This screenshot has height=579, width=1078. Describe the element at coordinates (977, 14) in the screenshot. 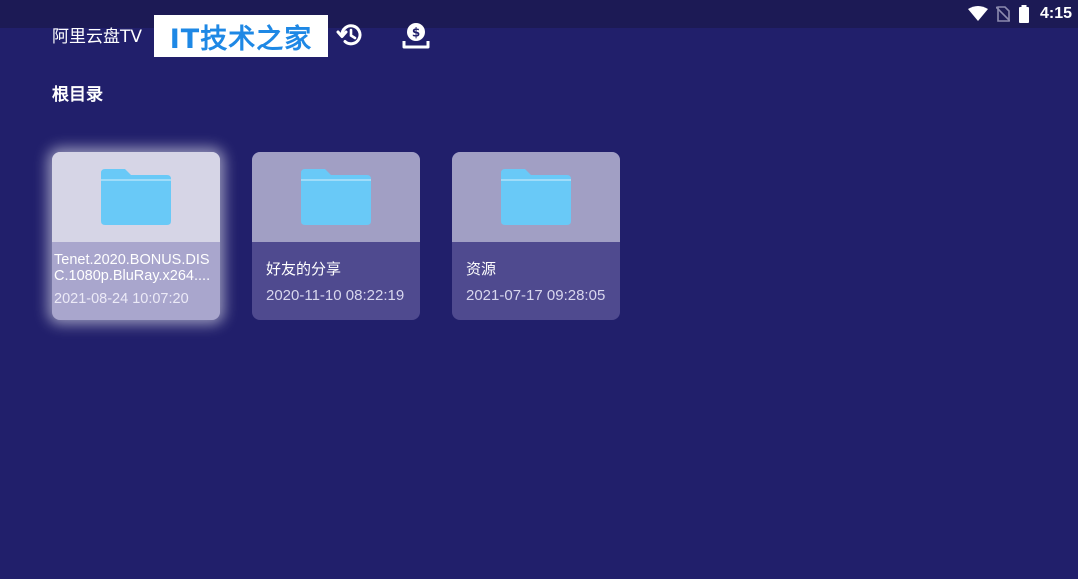

I see `wifi-icon` at that location.